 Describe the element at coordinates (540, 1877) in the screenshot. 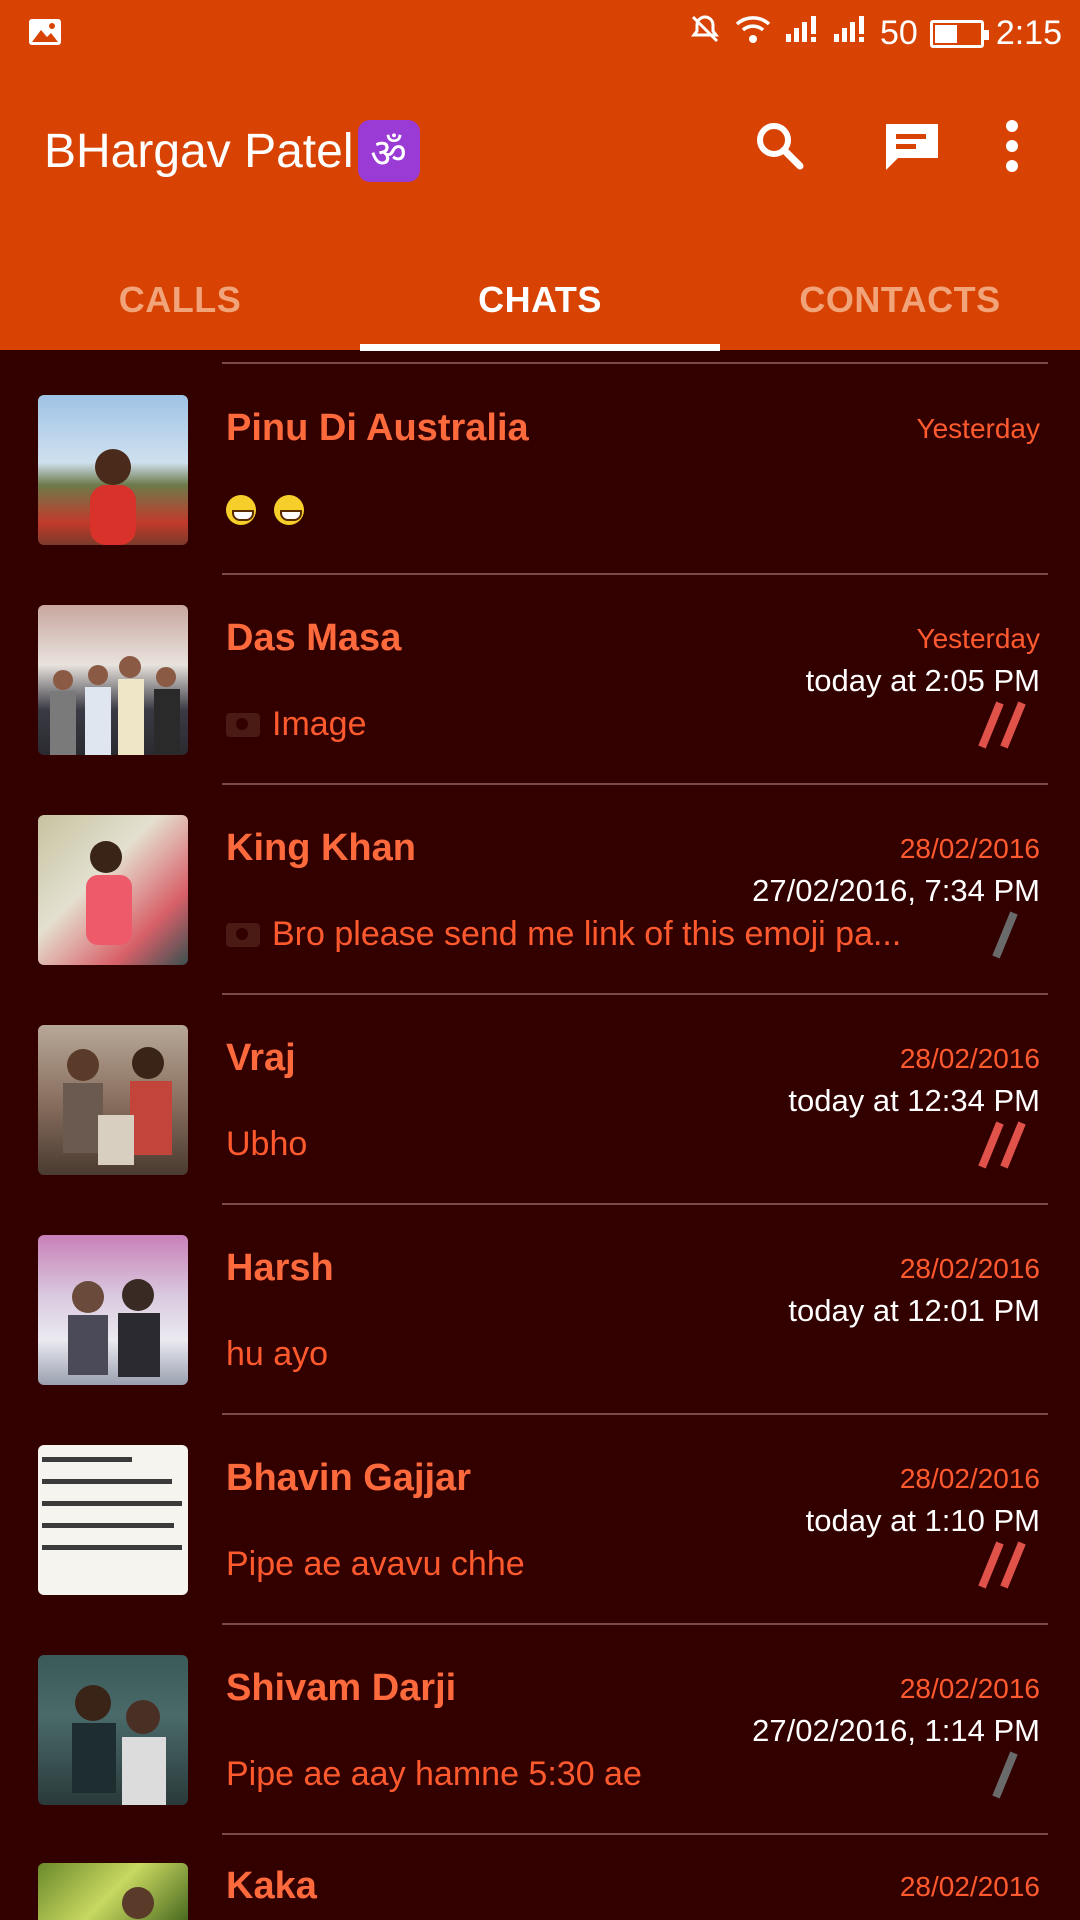

I see `chat-row: Kaka 28/02/2016` at that location.